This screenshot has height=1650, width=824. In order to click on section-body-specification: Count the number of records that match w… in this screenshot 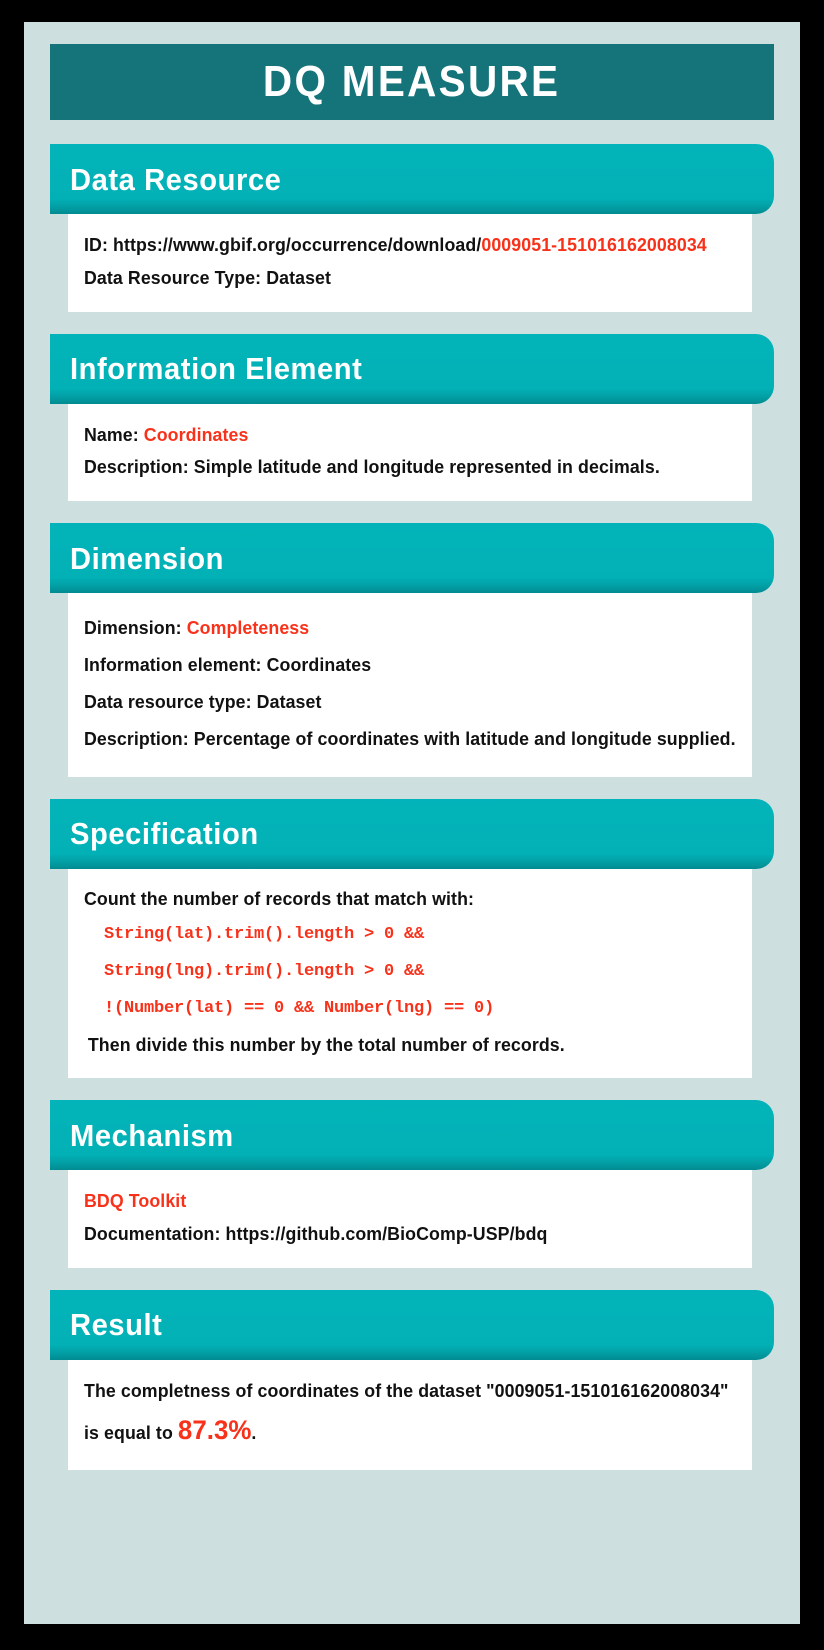, I will do `click(410, 973)`.